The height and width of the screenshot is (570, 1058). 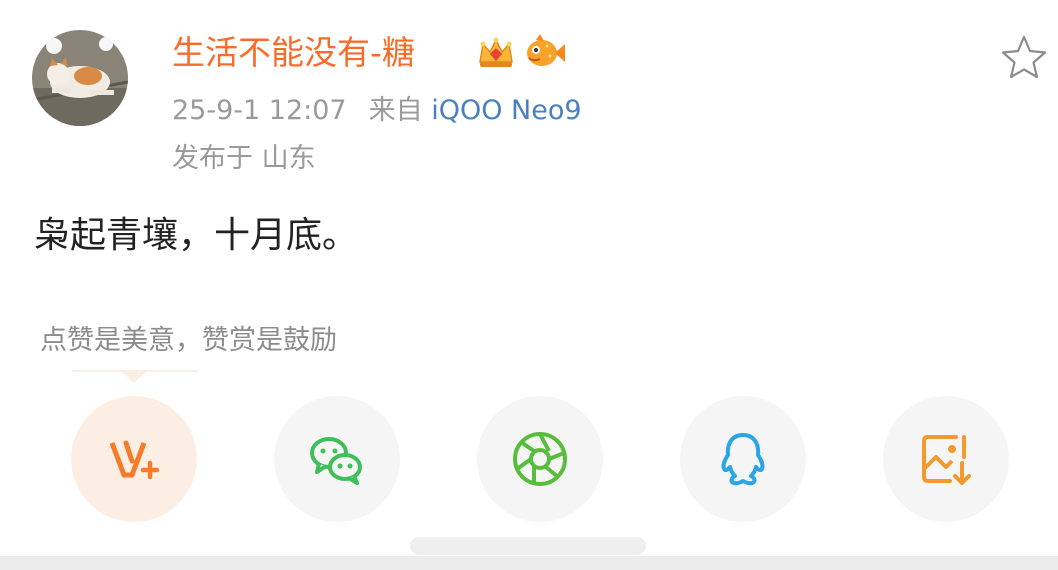 What do you see at coordinates (544, 52) in the screenshot?
I see `fish-badge-icon` at bounding box center [544, 52].